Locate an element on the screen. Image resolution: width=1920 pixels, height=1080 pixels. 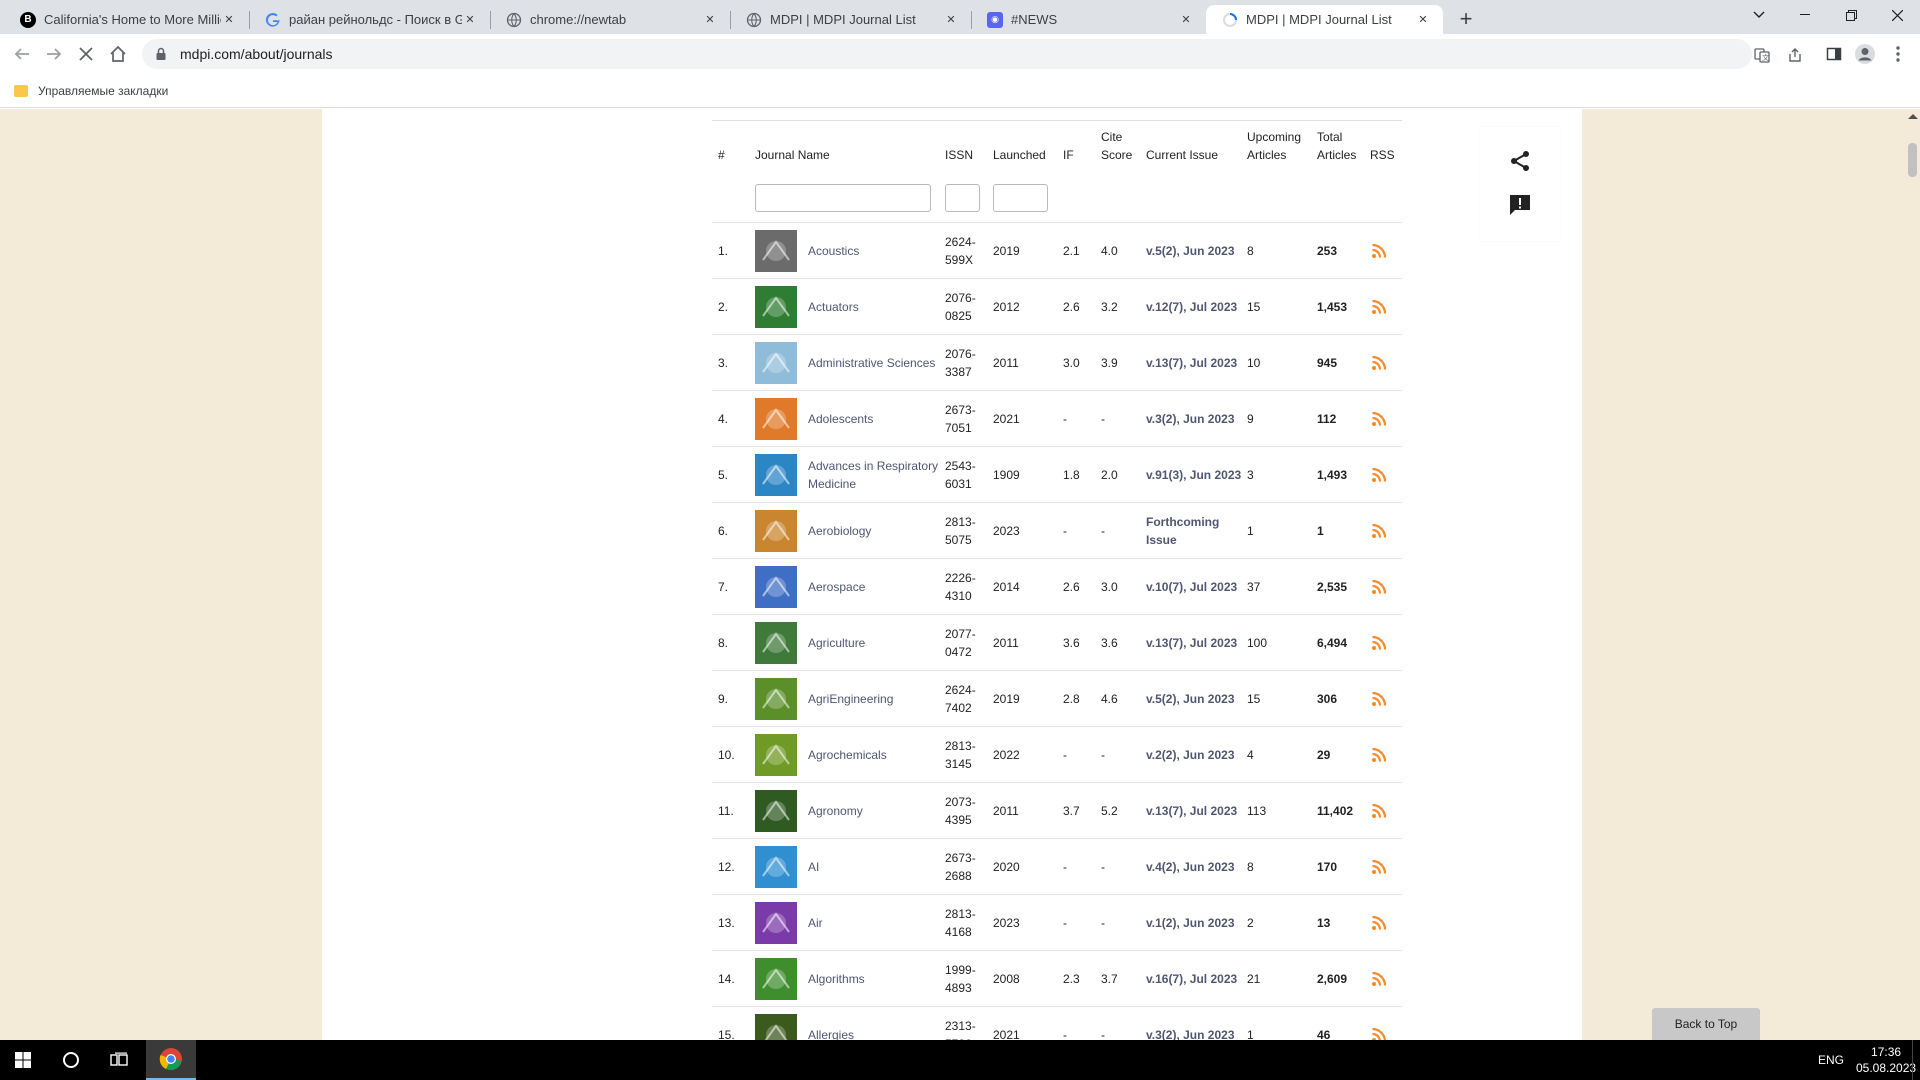
journal-name-link: AI is located at coordinates (874, 867).